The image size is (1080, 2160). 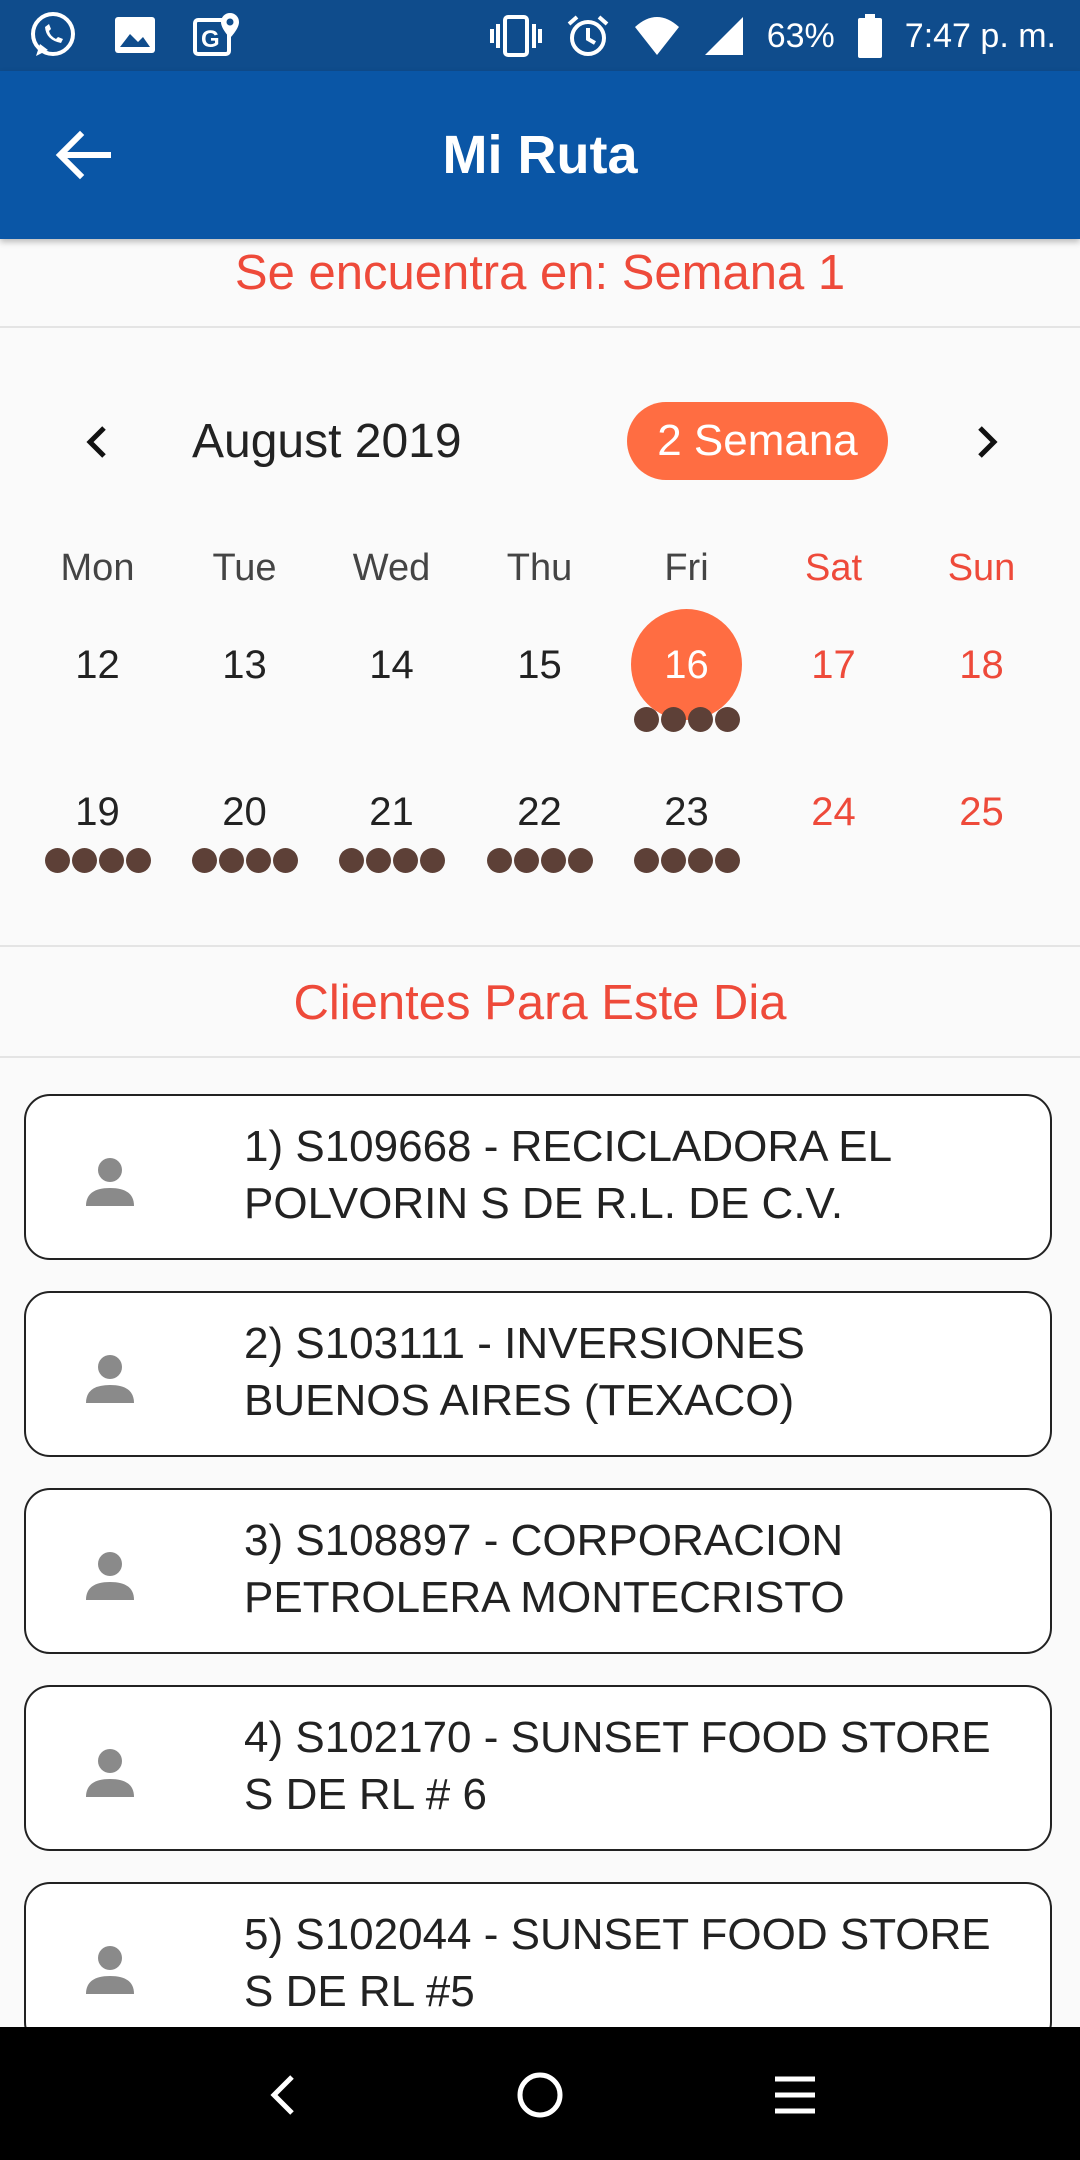 I want to click on clock: 7:47 p. m., so click(x=980, y=35).